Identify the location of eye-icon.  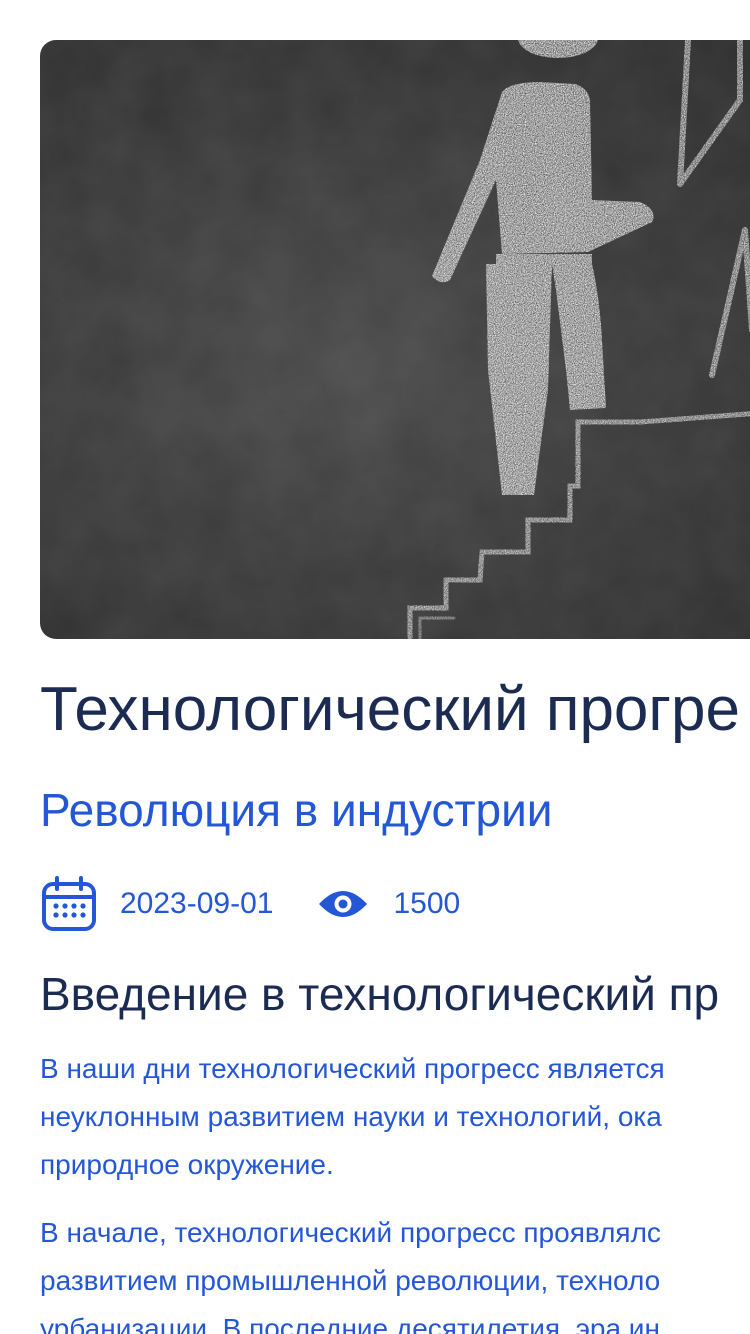
(343, 904).